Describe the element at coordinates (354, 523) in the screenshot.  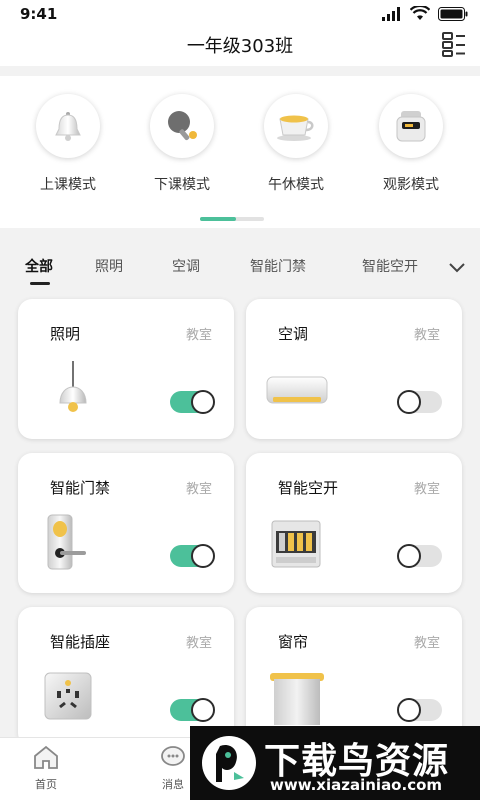
I see `device-card-smart-breaker: 智能空开 教室` at that location.